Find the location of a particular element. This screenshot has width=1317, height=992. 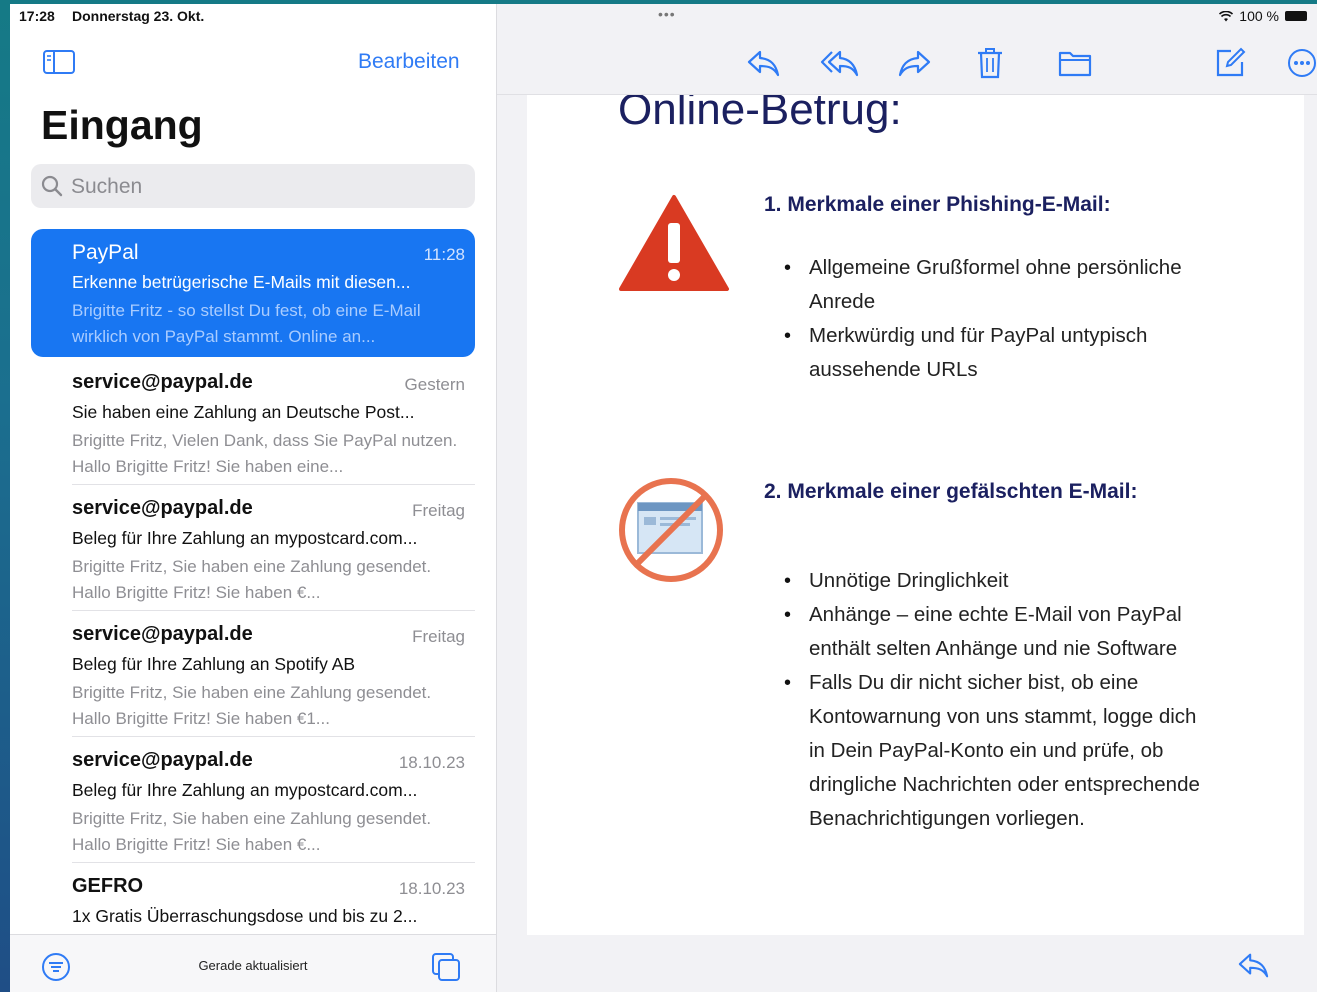

mail-subject: Beleg für Ihre Zahlung an Spotify AB is located at coordinates (214, 664).